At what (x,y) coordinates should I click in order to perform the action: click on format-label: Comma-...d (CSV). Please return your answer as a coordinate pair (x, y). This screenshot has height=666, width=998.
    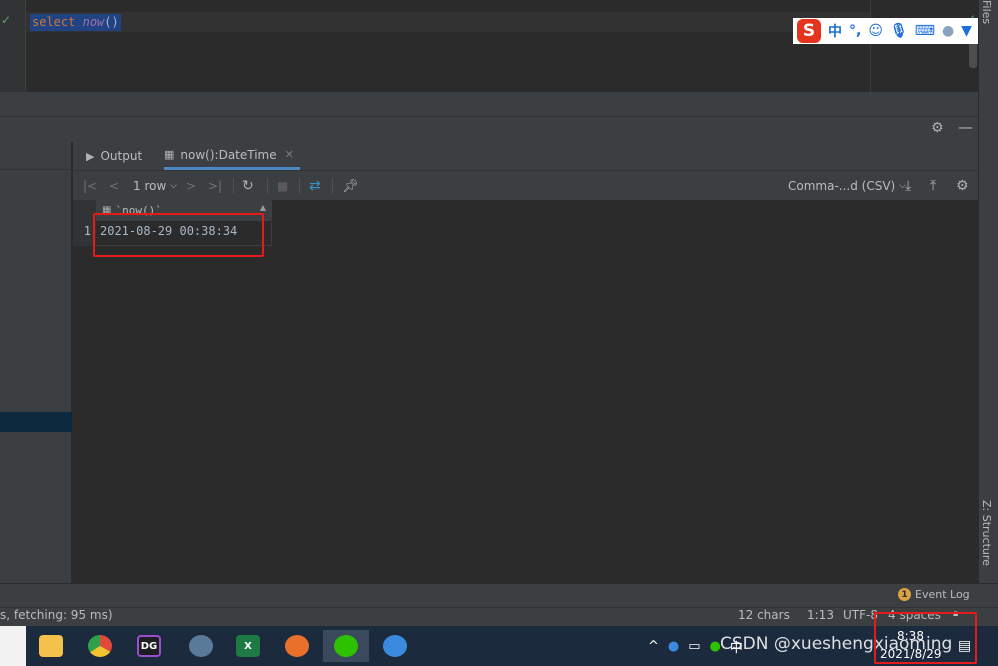
    Looking at the image, I should click on (842, 186).